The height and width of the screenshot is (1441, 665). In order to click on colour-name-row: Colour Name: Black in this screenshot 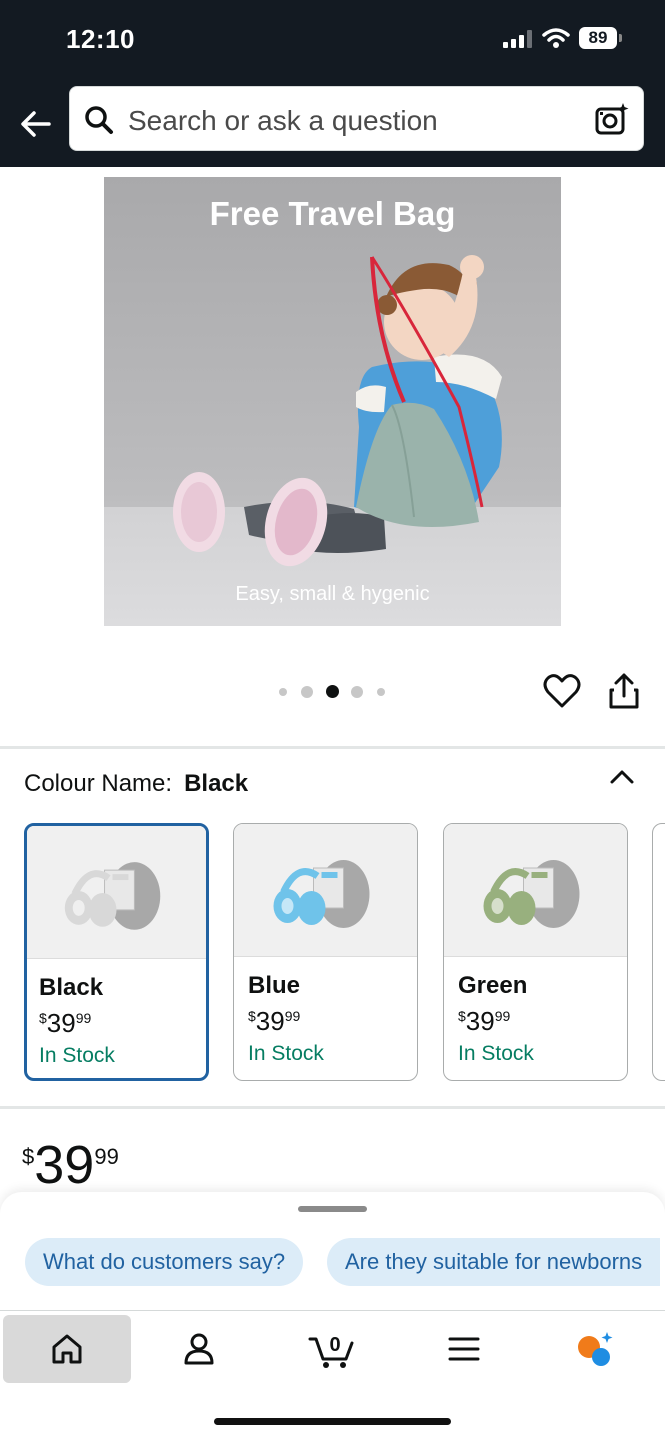, I will do `click(136, 784)`.